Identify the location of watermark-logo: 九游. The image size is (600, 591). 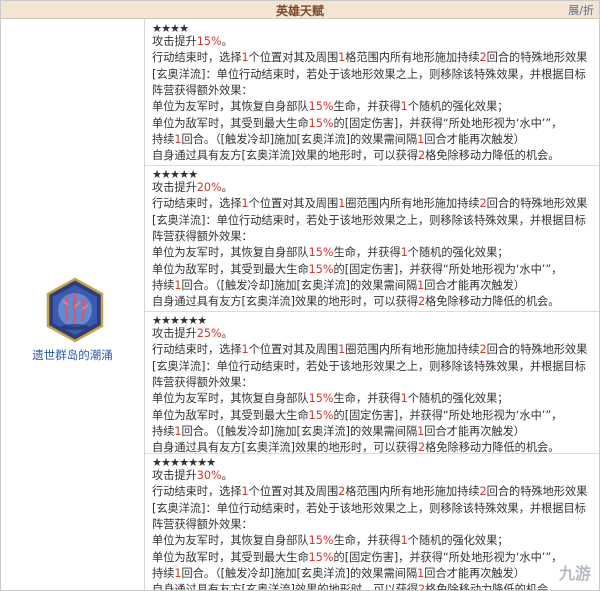
(574, 573).